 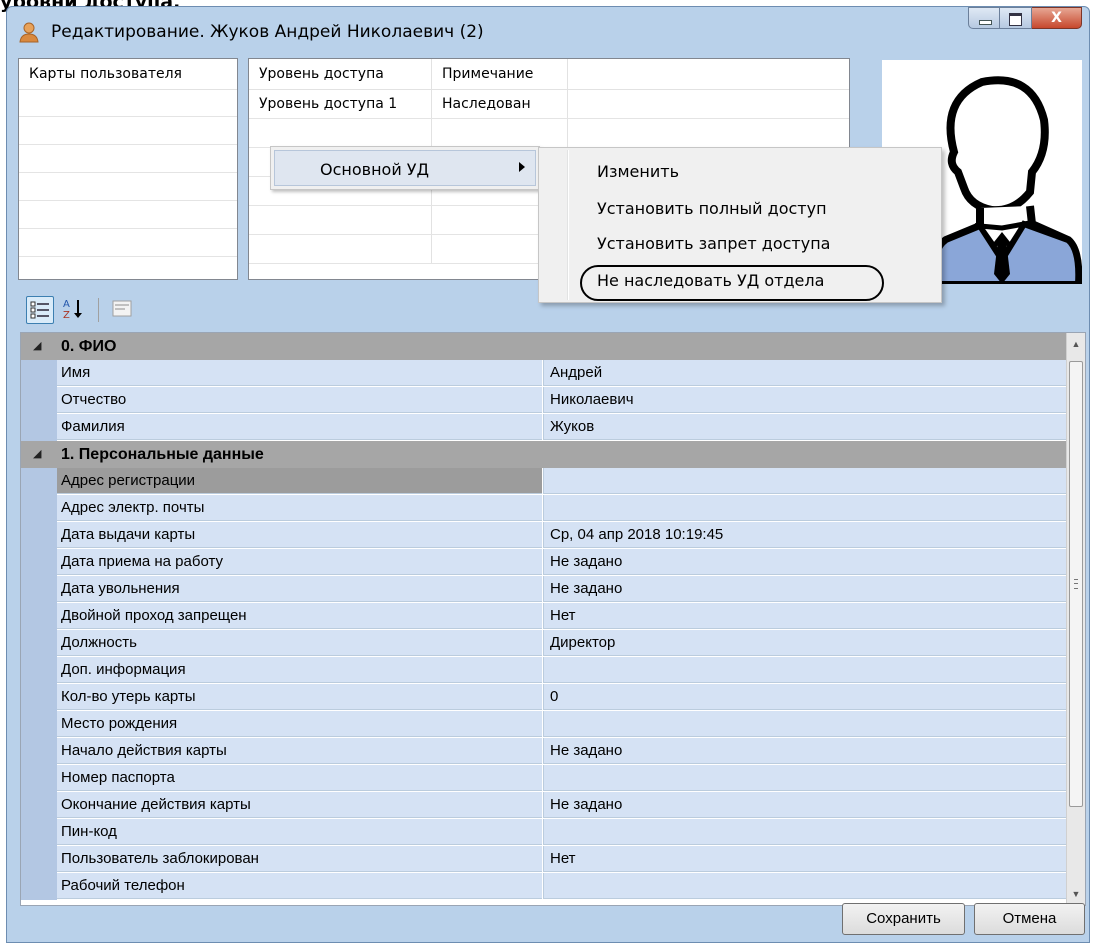 I want to click on property-row: Начало действия карты Не задано, so click(x=544, y=751).